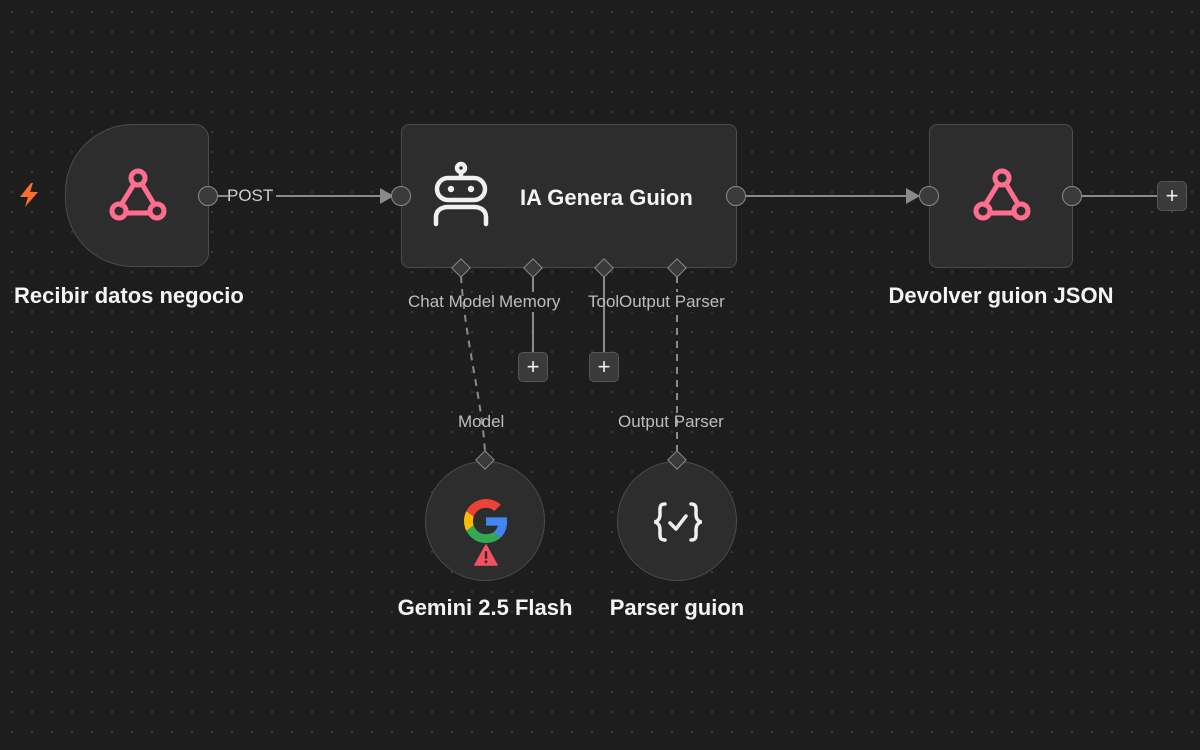 Image resolution: width=1200 pixels, height=750 pixels. I want to click on output-parser-input-label: Output Parser, so click(672, 302).